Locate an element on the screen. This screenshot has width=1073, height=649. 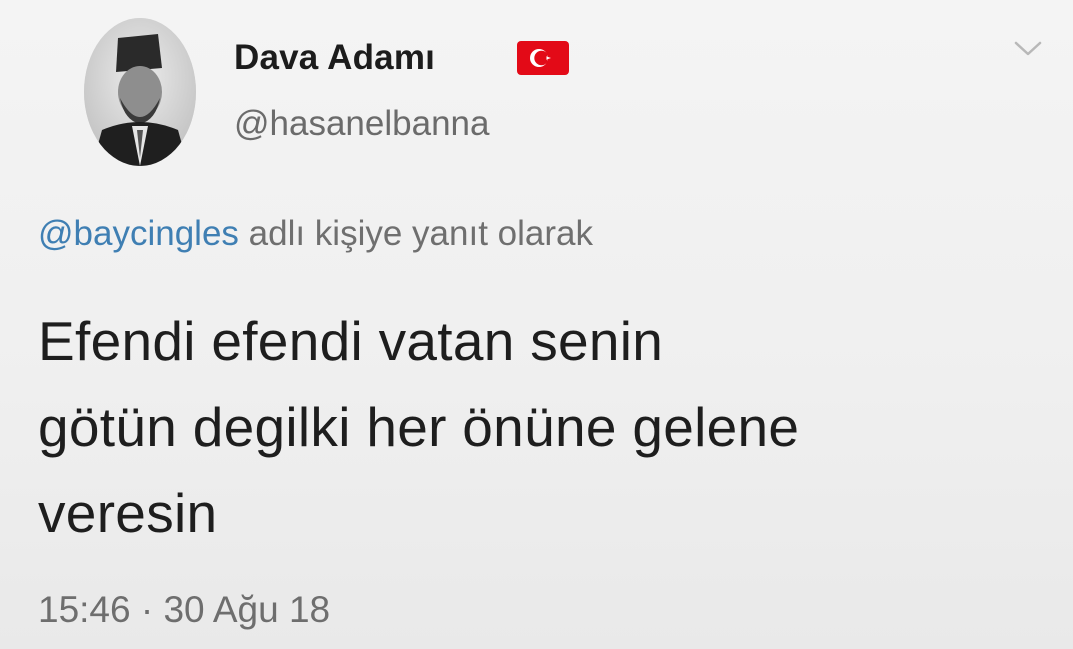
reply-context: @baycingles adlı kişiye yanıt olarak is located at coordinates (315, 234).